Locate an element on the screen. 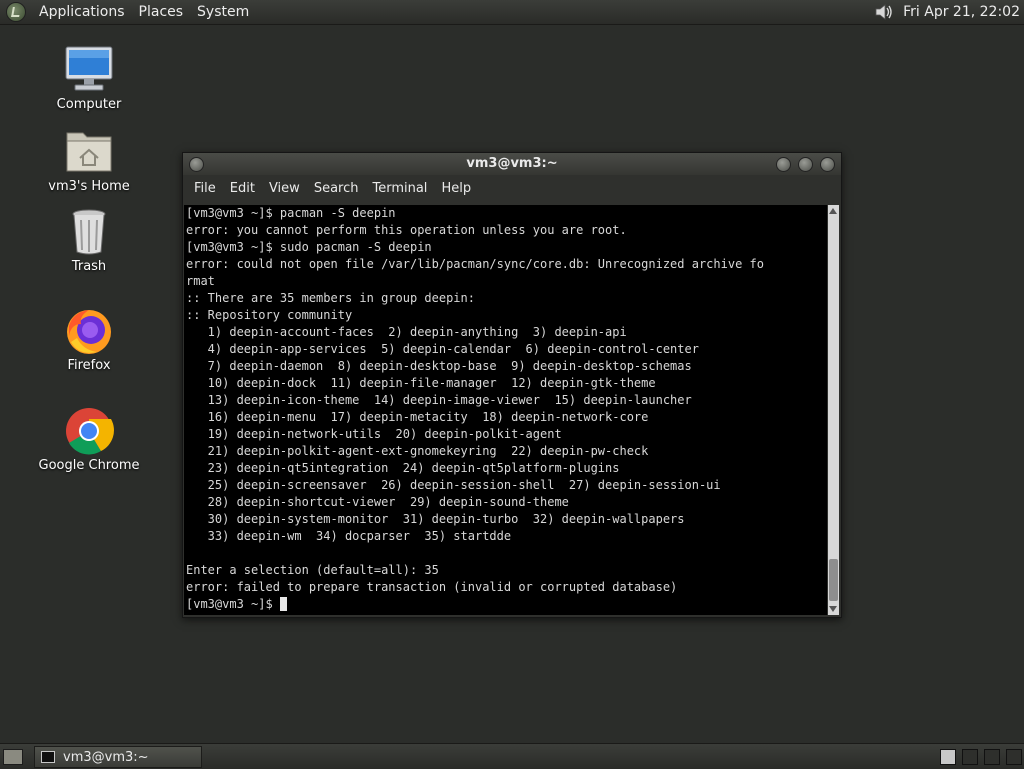 The image size is (1024, 769). terminal-line: 33) deepin-wm 34) docparser 35) startdde is located at coordinates (349, 536).